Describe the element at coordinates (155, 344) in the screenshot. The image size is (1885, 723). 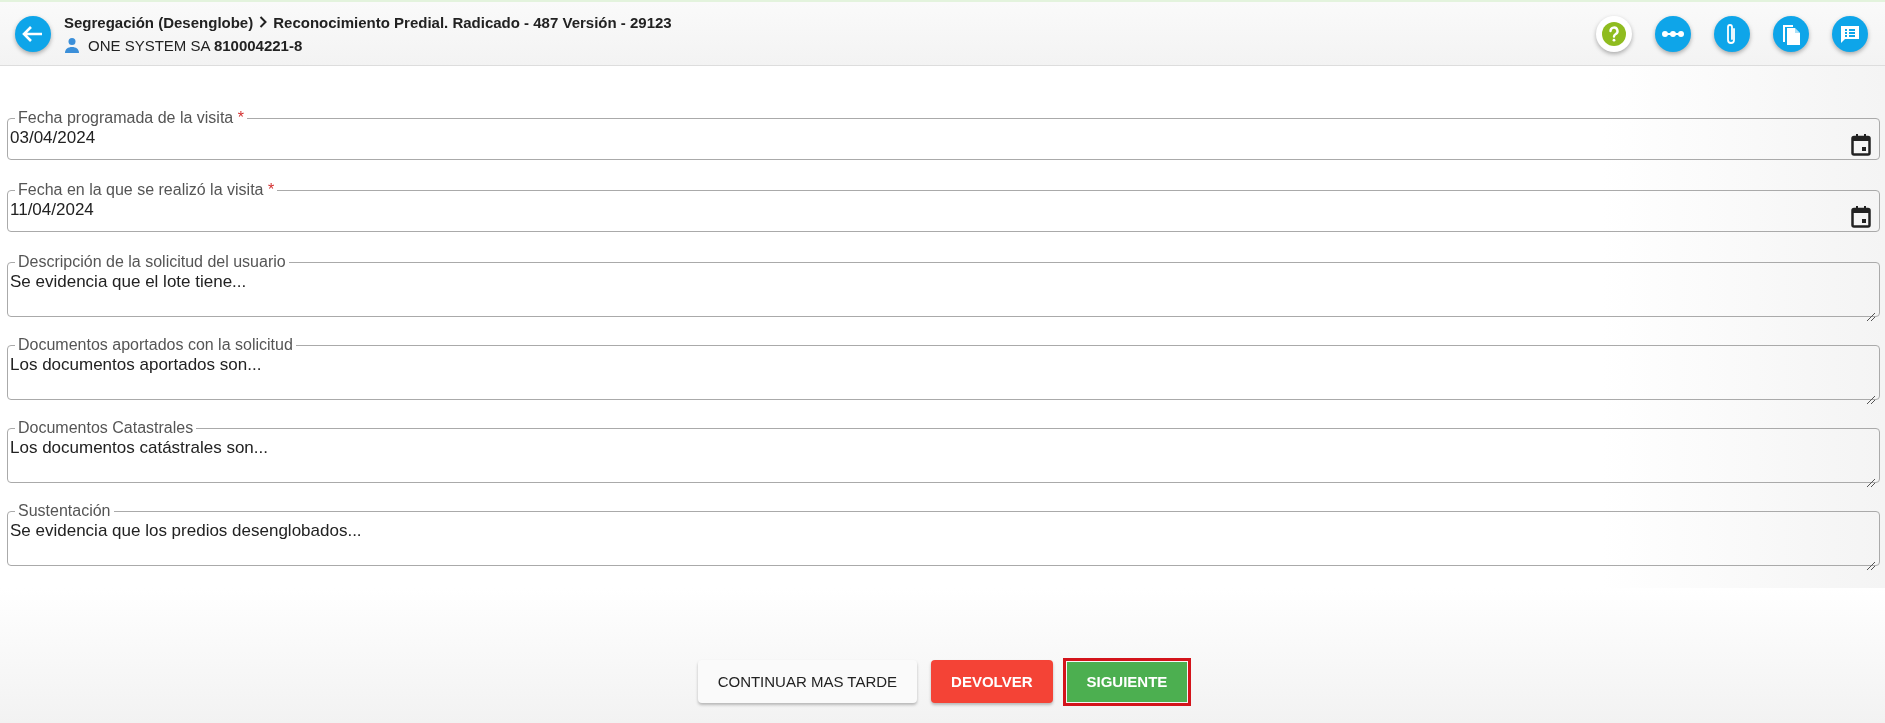
I see `field-label: Documentos aportados con la solicitud` at that location.